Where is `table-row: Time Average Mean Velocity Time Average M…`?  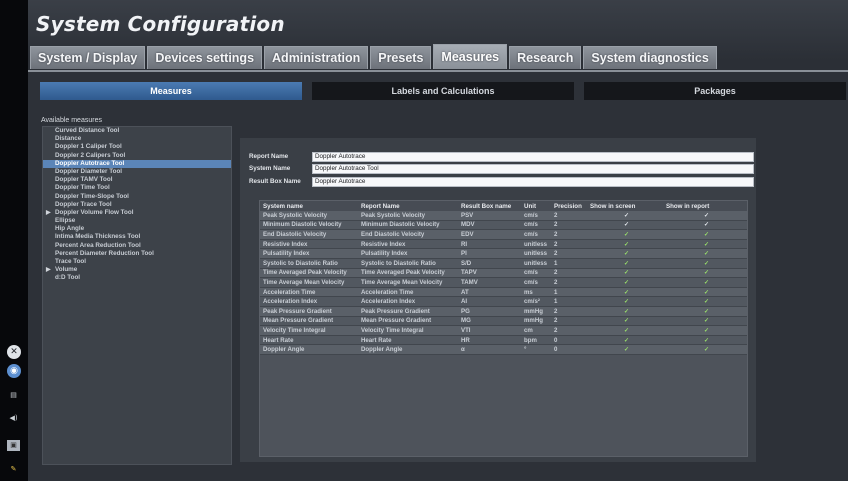
table-row: Time Average Mean Velocity Time Average M… is located at coordinates (503, 282).